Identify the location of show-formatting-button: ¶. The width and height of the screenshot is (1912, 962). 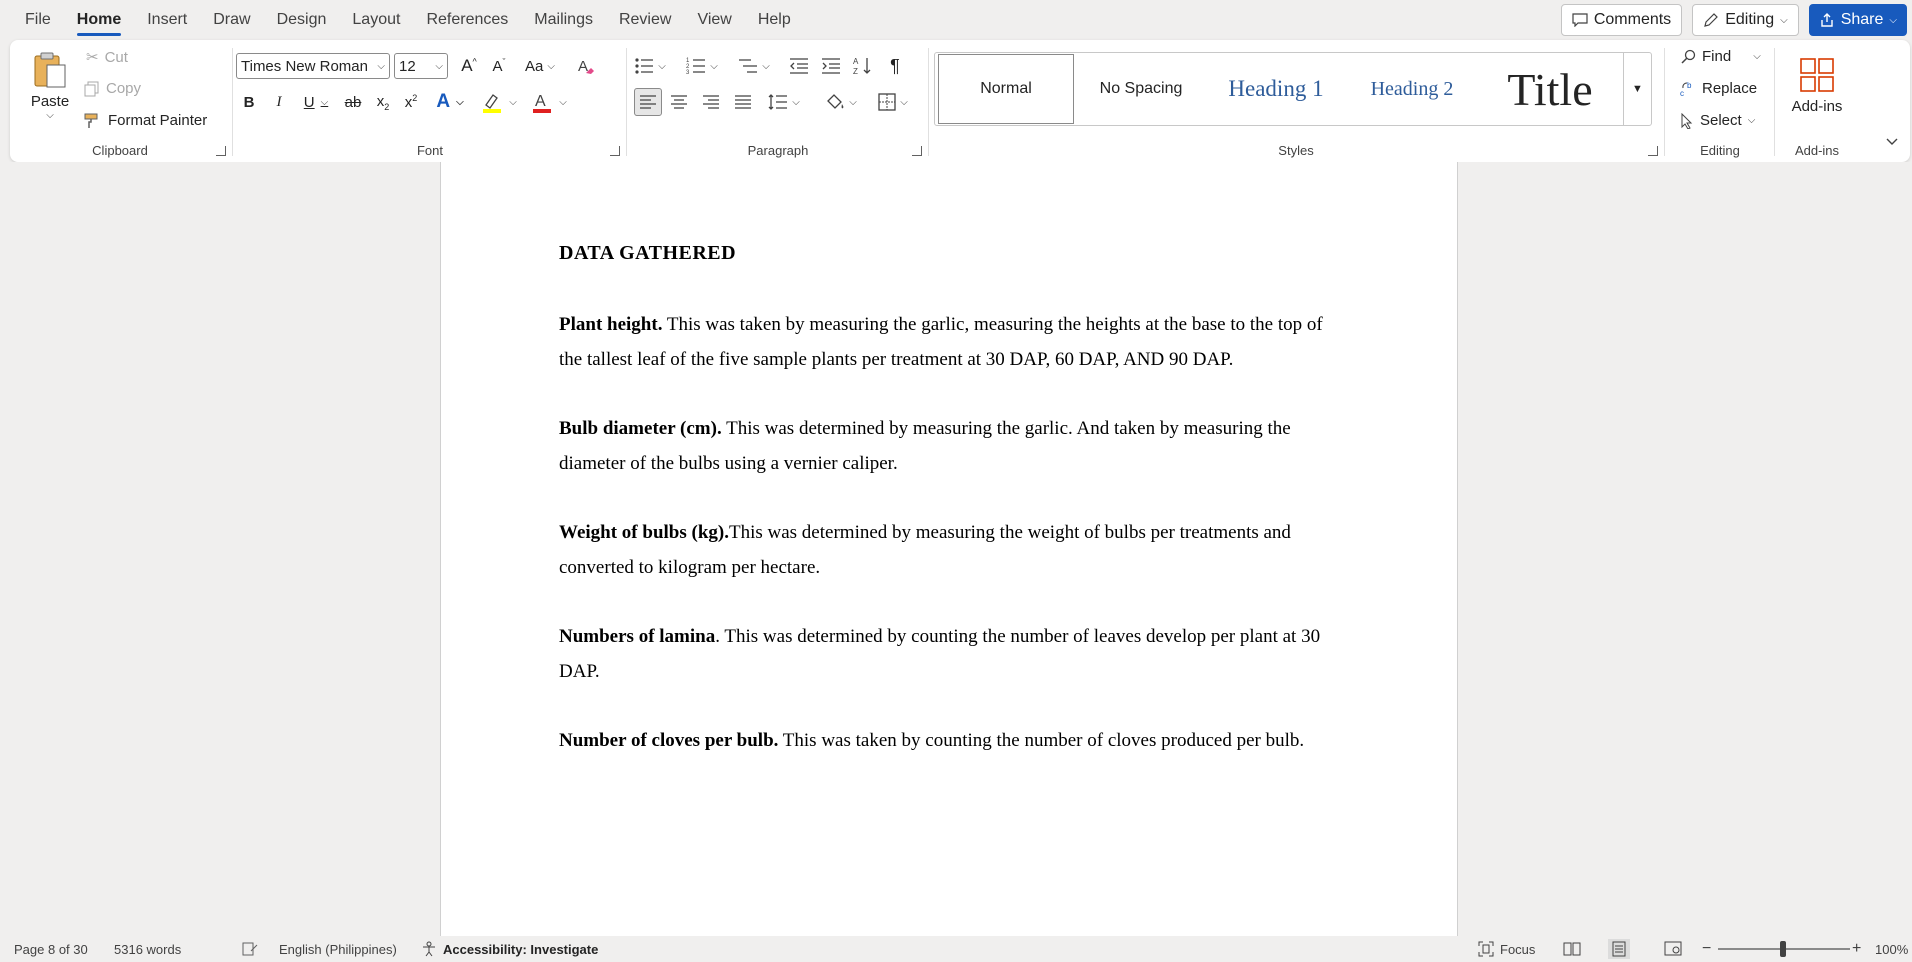
(895, 66).